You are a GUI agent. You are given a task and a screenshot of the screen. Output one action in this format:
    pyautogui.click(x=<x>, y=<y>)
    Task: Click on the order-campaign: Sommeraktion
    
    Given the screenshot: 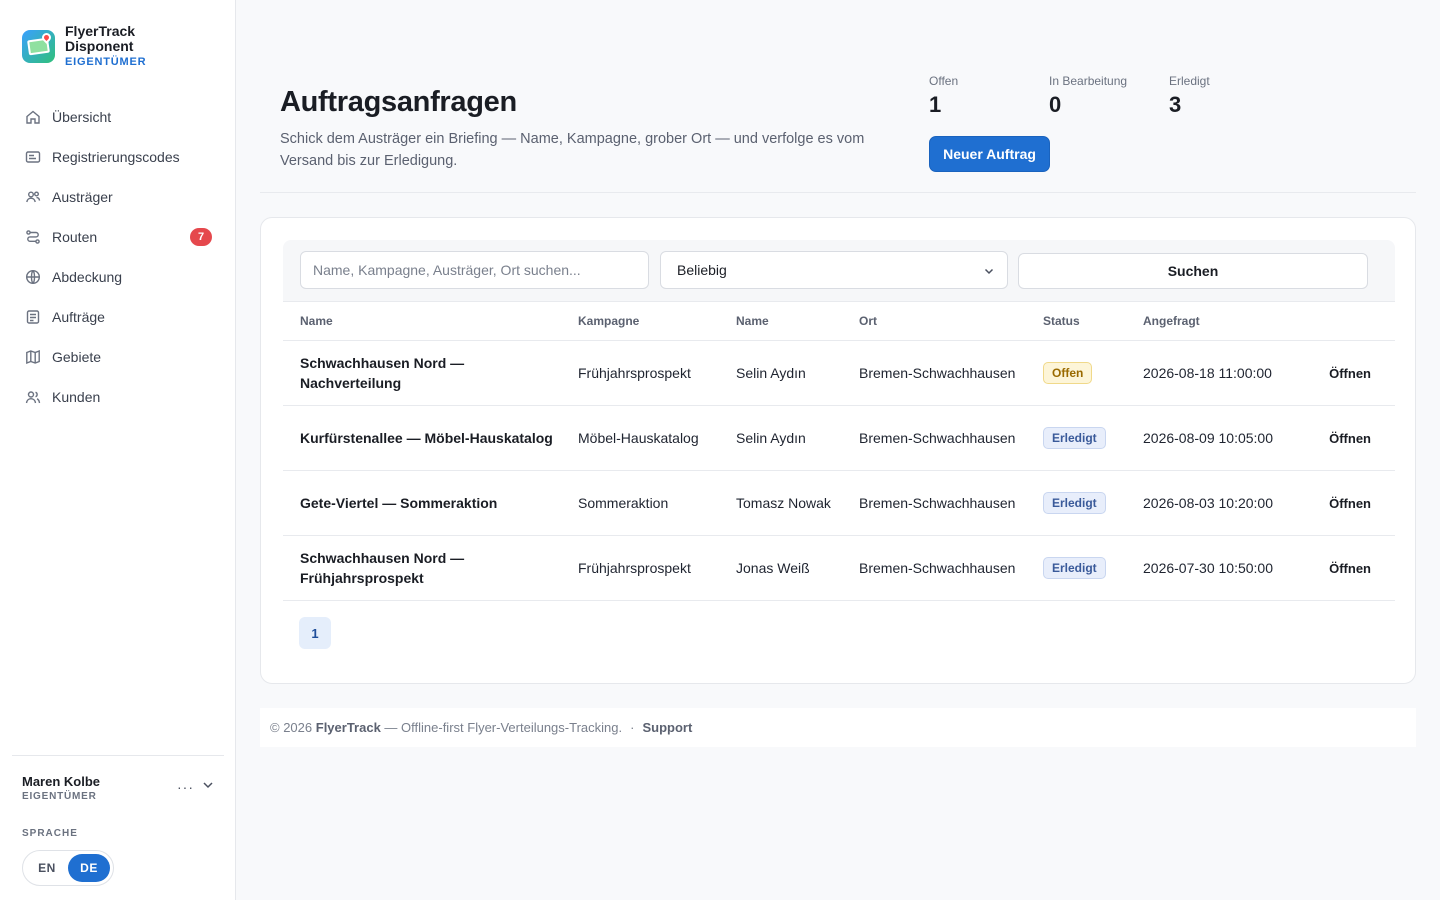 What is the action you would take?
    pyautogui.click(x=623, y=503)
    